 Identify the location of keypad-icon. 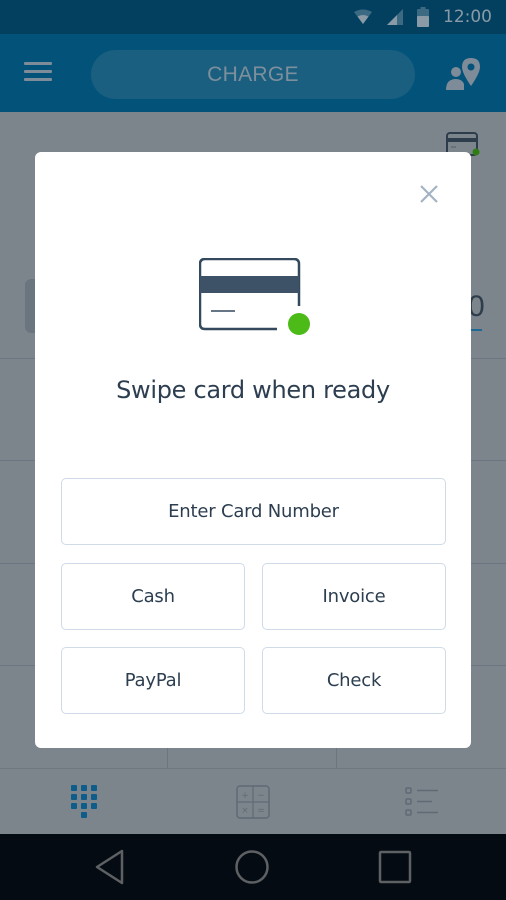
(84, 801).